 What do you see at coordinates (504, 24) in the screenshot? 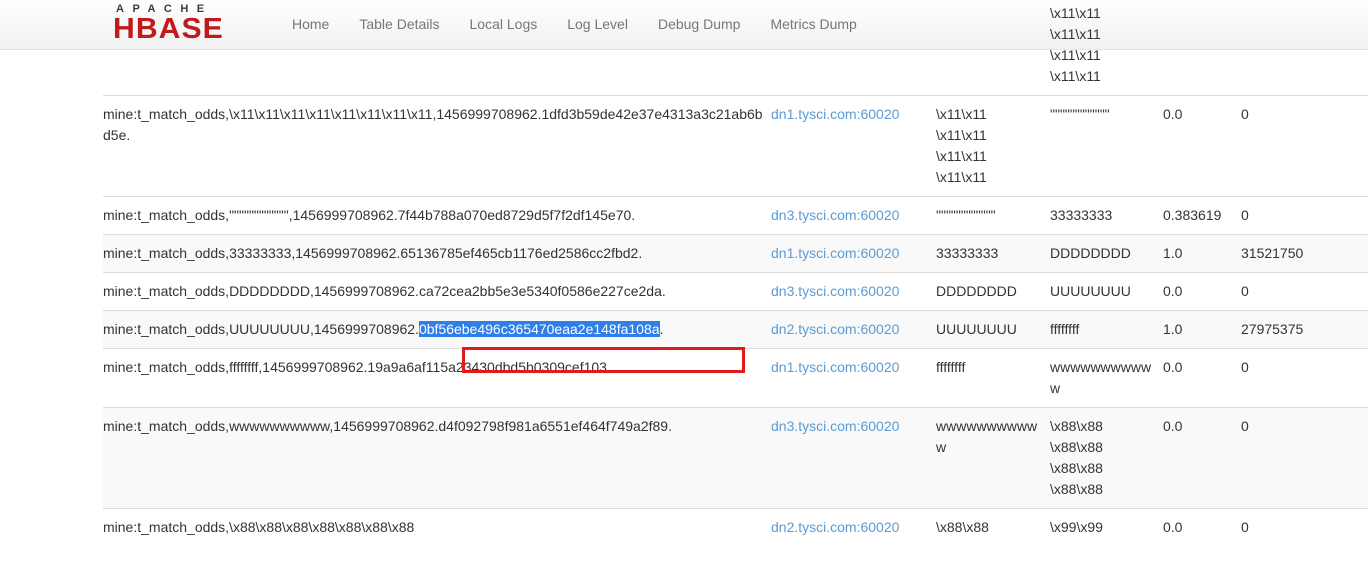
I see `nav-link-local-logs: Local Logs` at bounding box center [504, 24].